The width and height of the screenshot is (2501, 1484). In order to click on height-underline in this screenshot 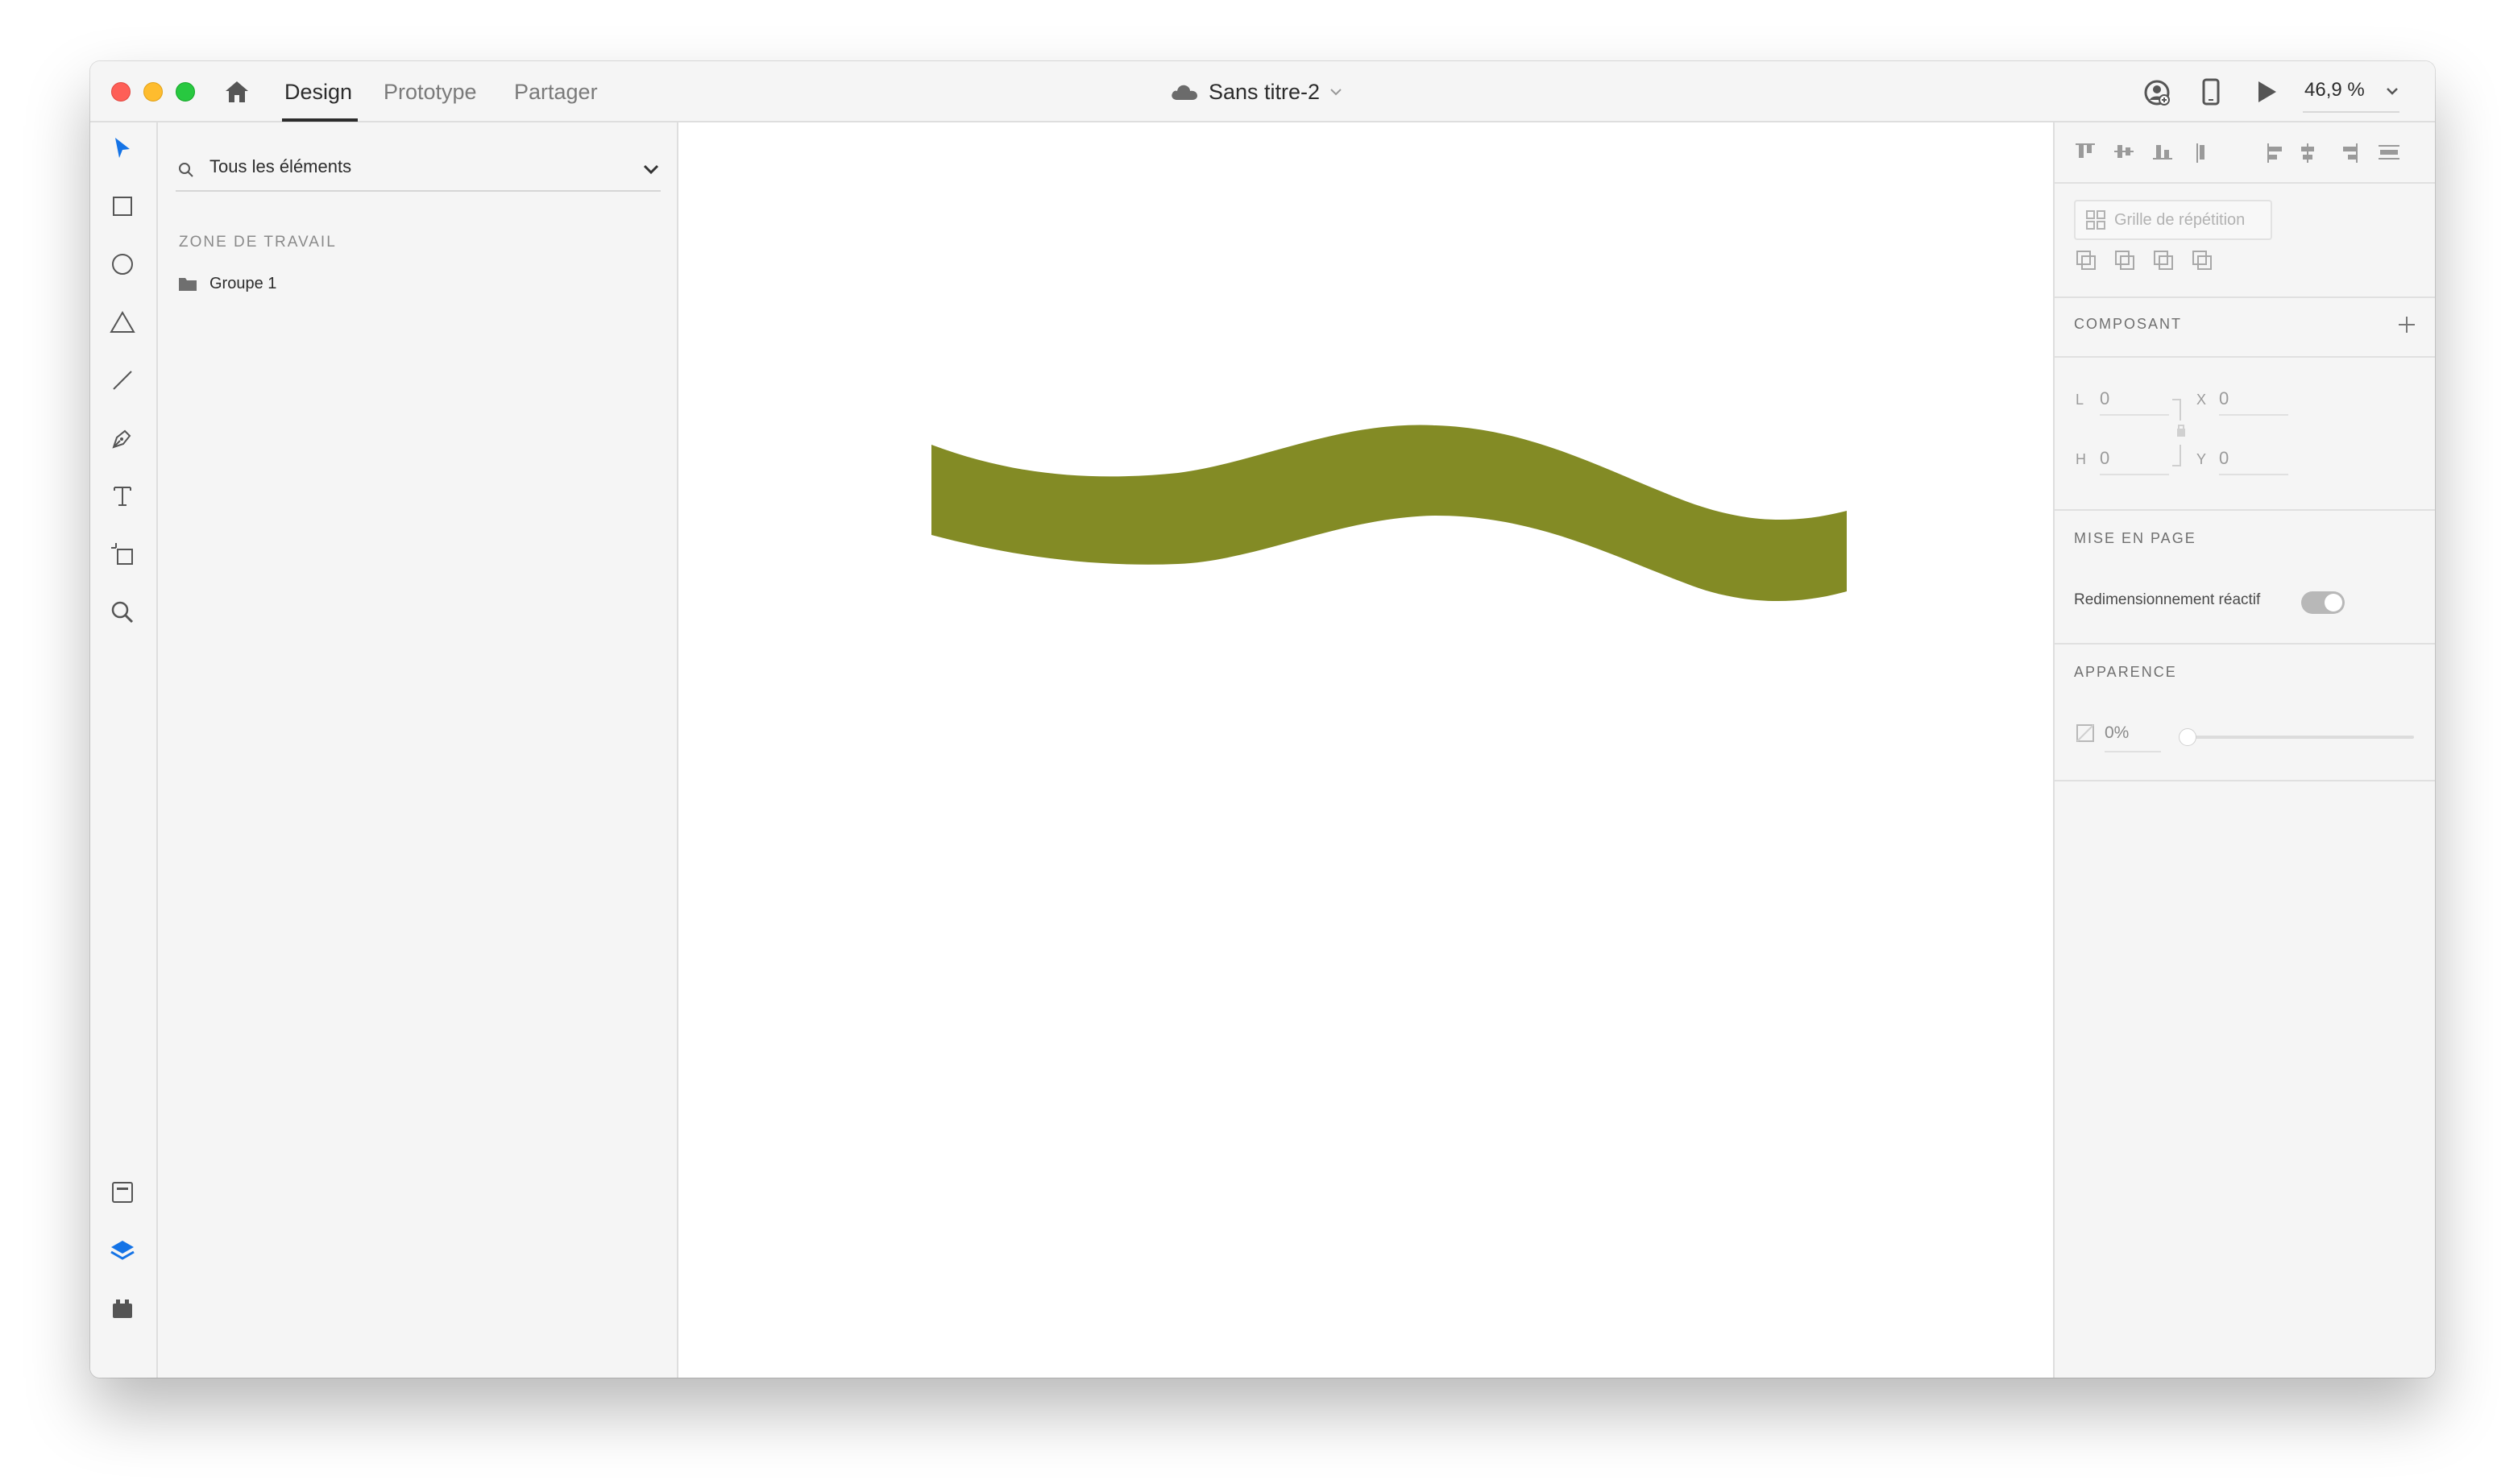, I will do `click(2134, 474)`.